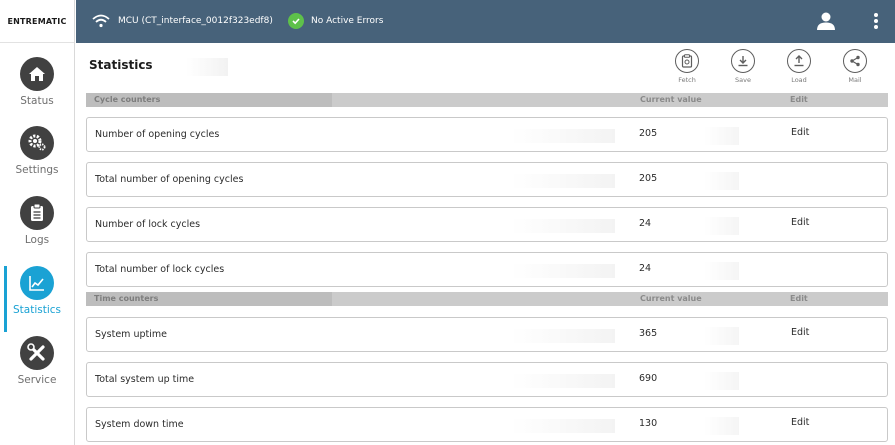 This screenshot has height=445, width=895. I want to click on more-options-icon, so click(876, 23).